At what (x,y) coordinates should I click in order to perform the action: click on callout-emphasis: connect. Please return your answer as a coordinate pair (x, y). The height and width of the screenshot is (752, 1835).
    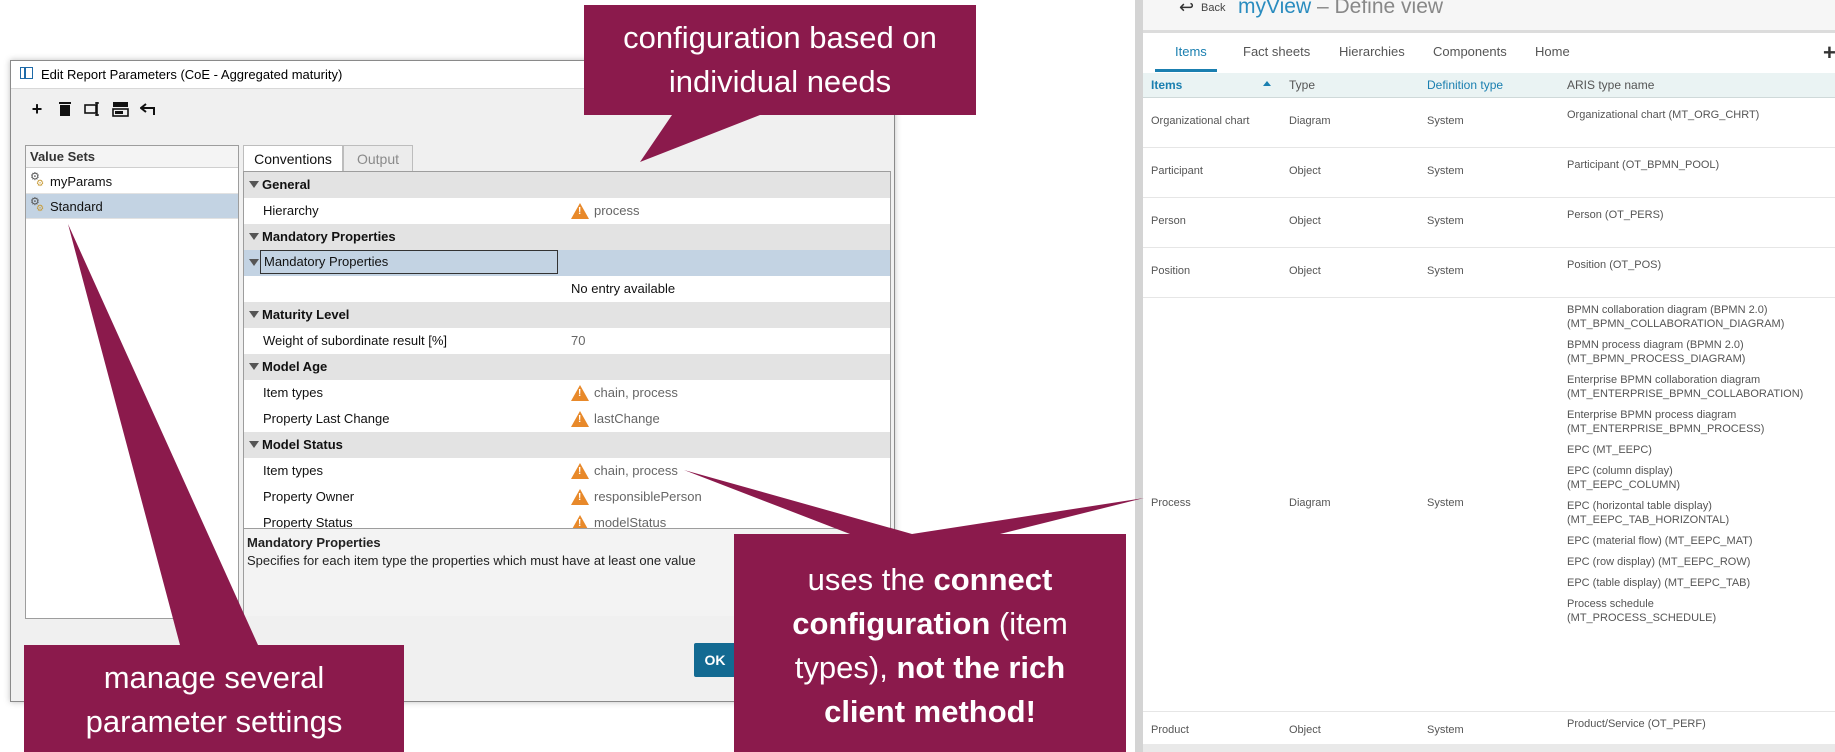
    Looking at the image, I should click on (993, 579).